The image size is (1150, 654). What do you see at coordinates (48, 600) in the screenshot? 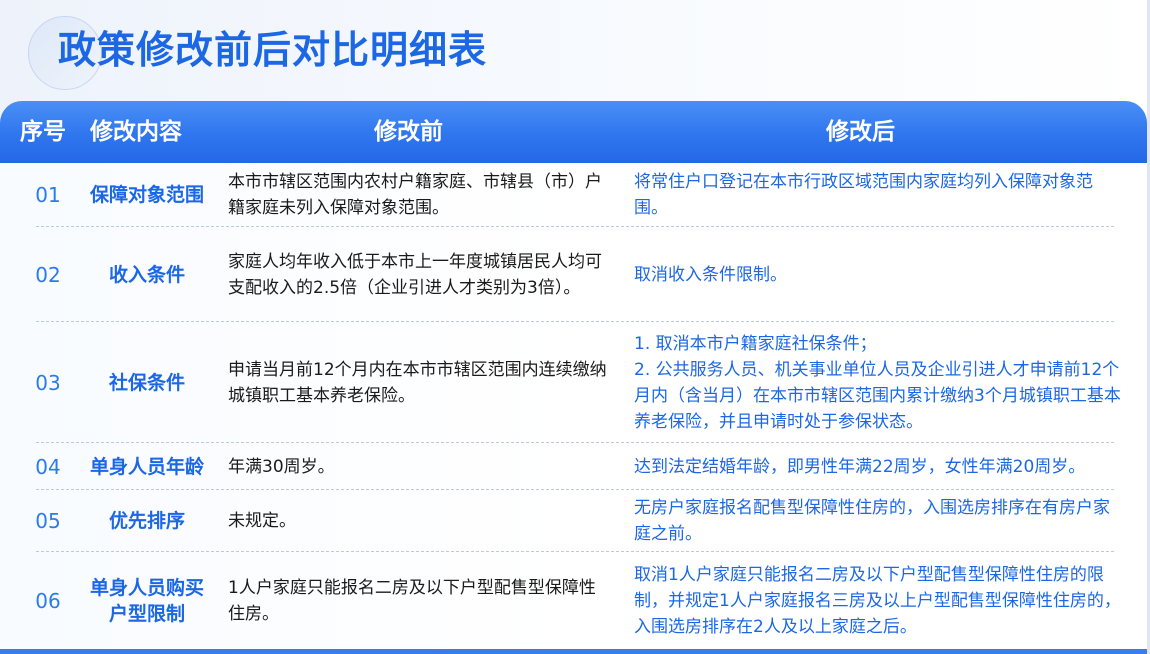
I see `row-index: 06` at bounding box center [48, 600].